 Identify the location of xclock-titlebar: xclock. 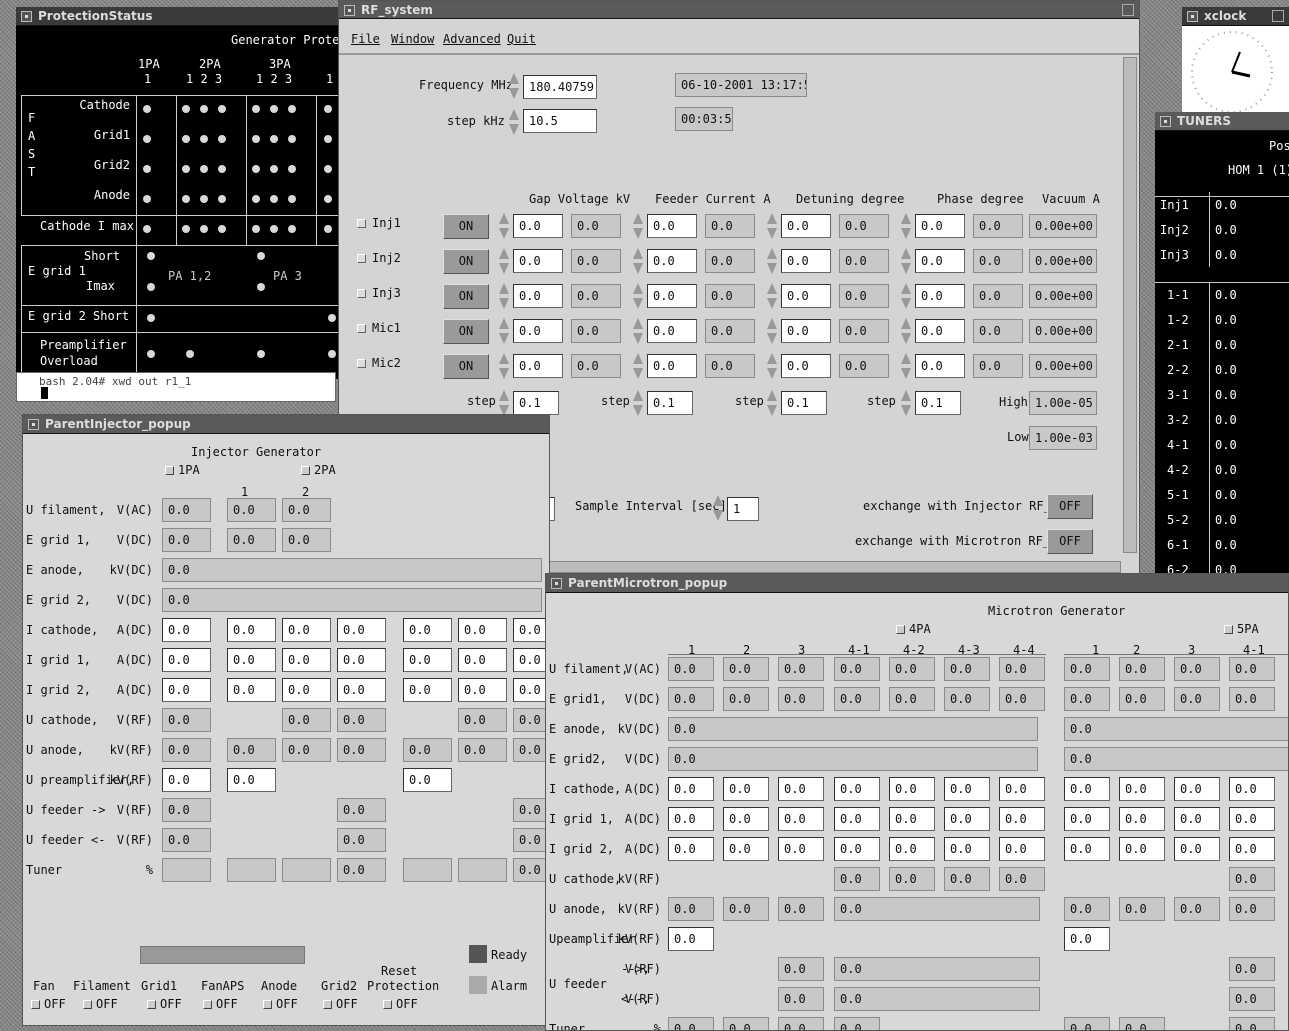
(1235, 16).